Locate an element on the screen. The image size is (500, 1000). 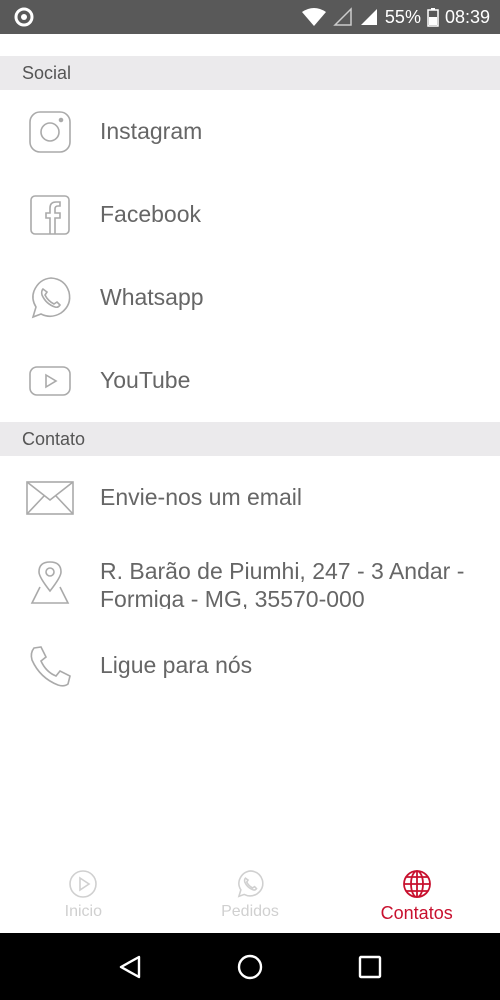
system-nav-bar is located at coordinates (250, 966).